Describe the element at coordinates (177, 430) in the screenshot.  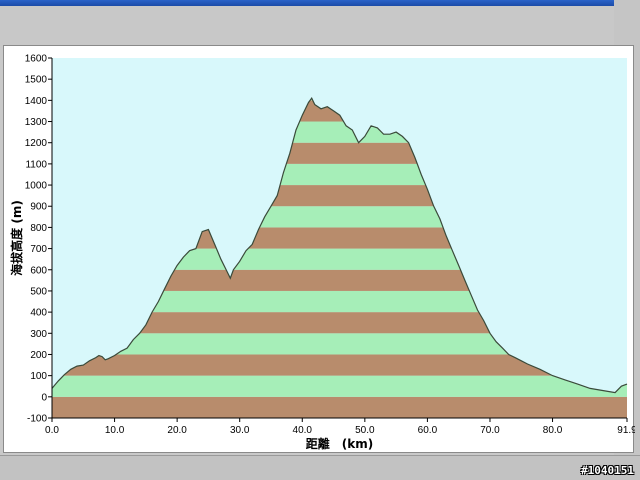
I see `x-tick-label: 20.0` at that location.